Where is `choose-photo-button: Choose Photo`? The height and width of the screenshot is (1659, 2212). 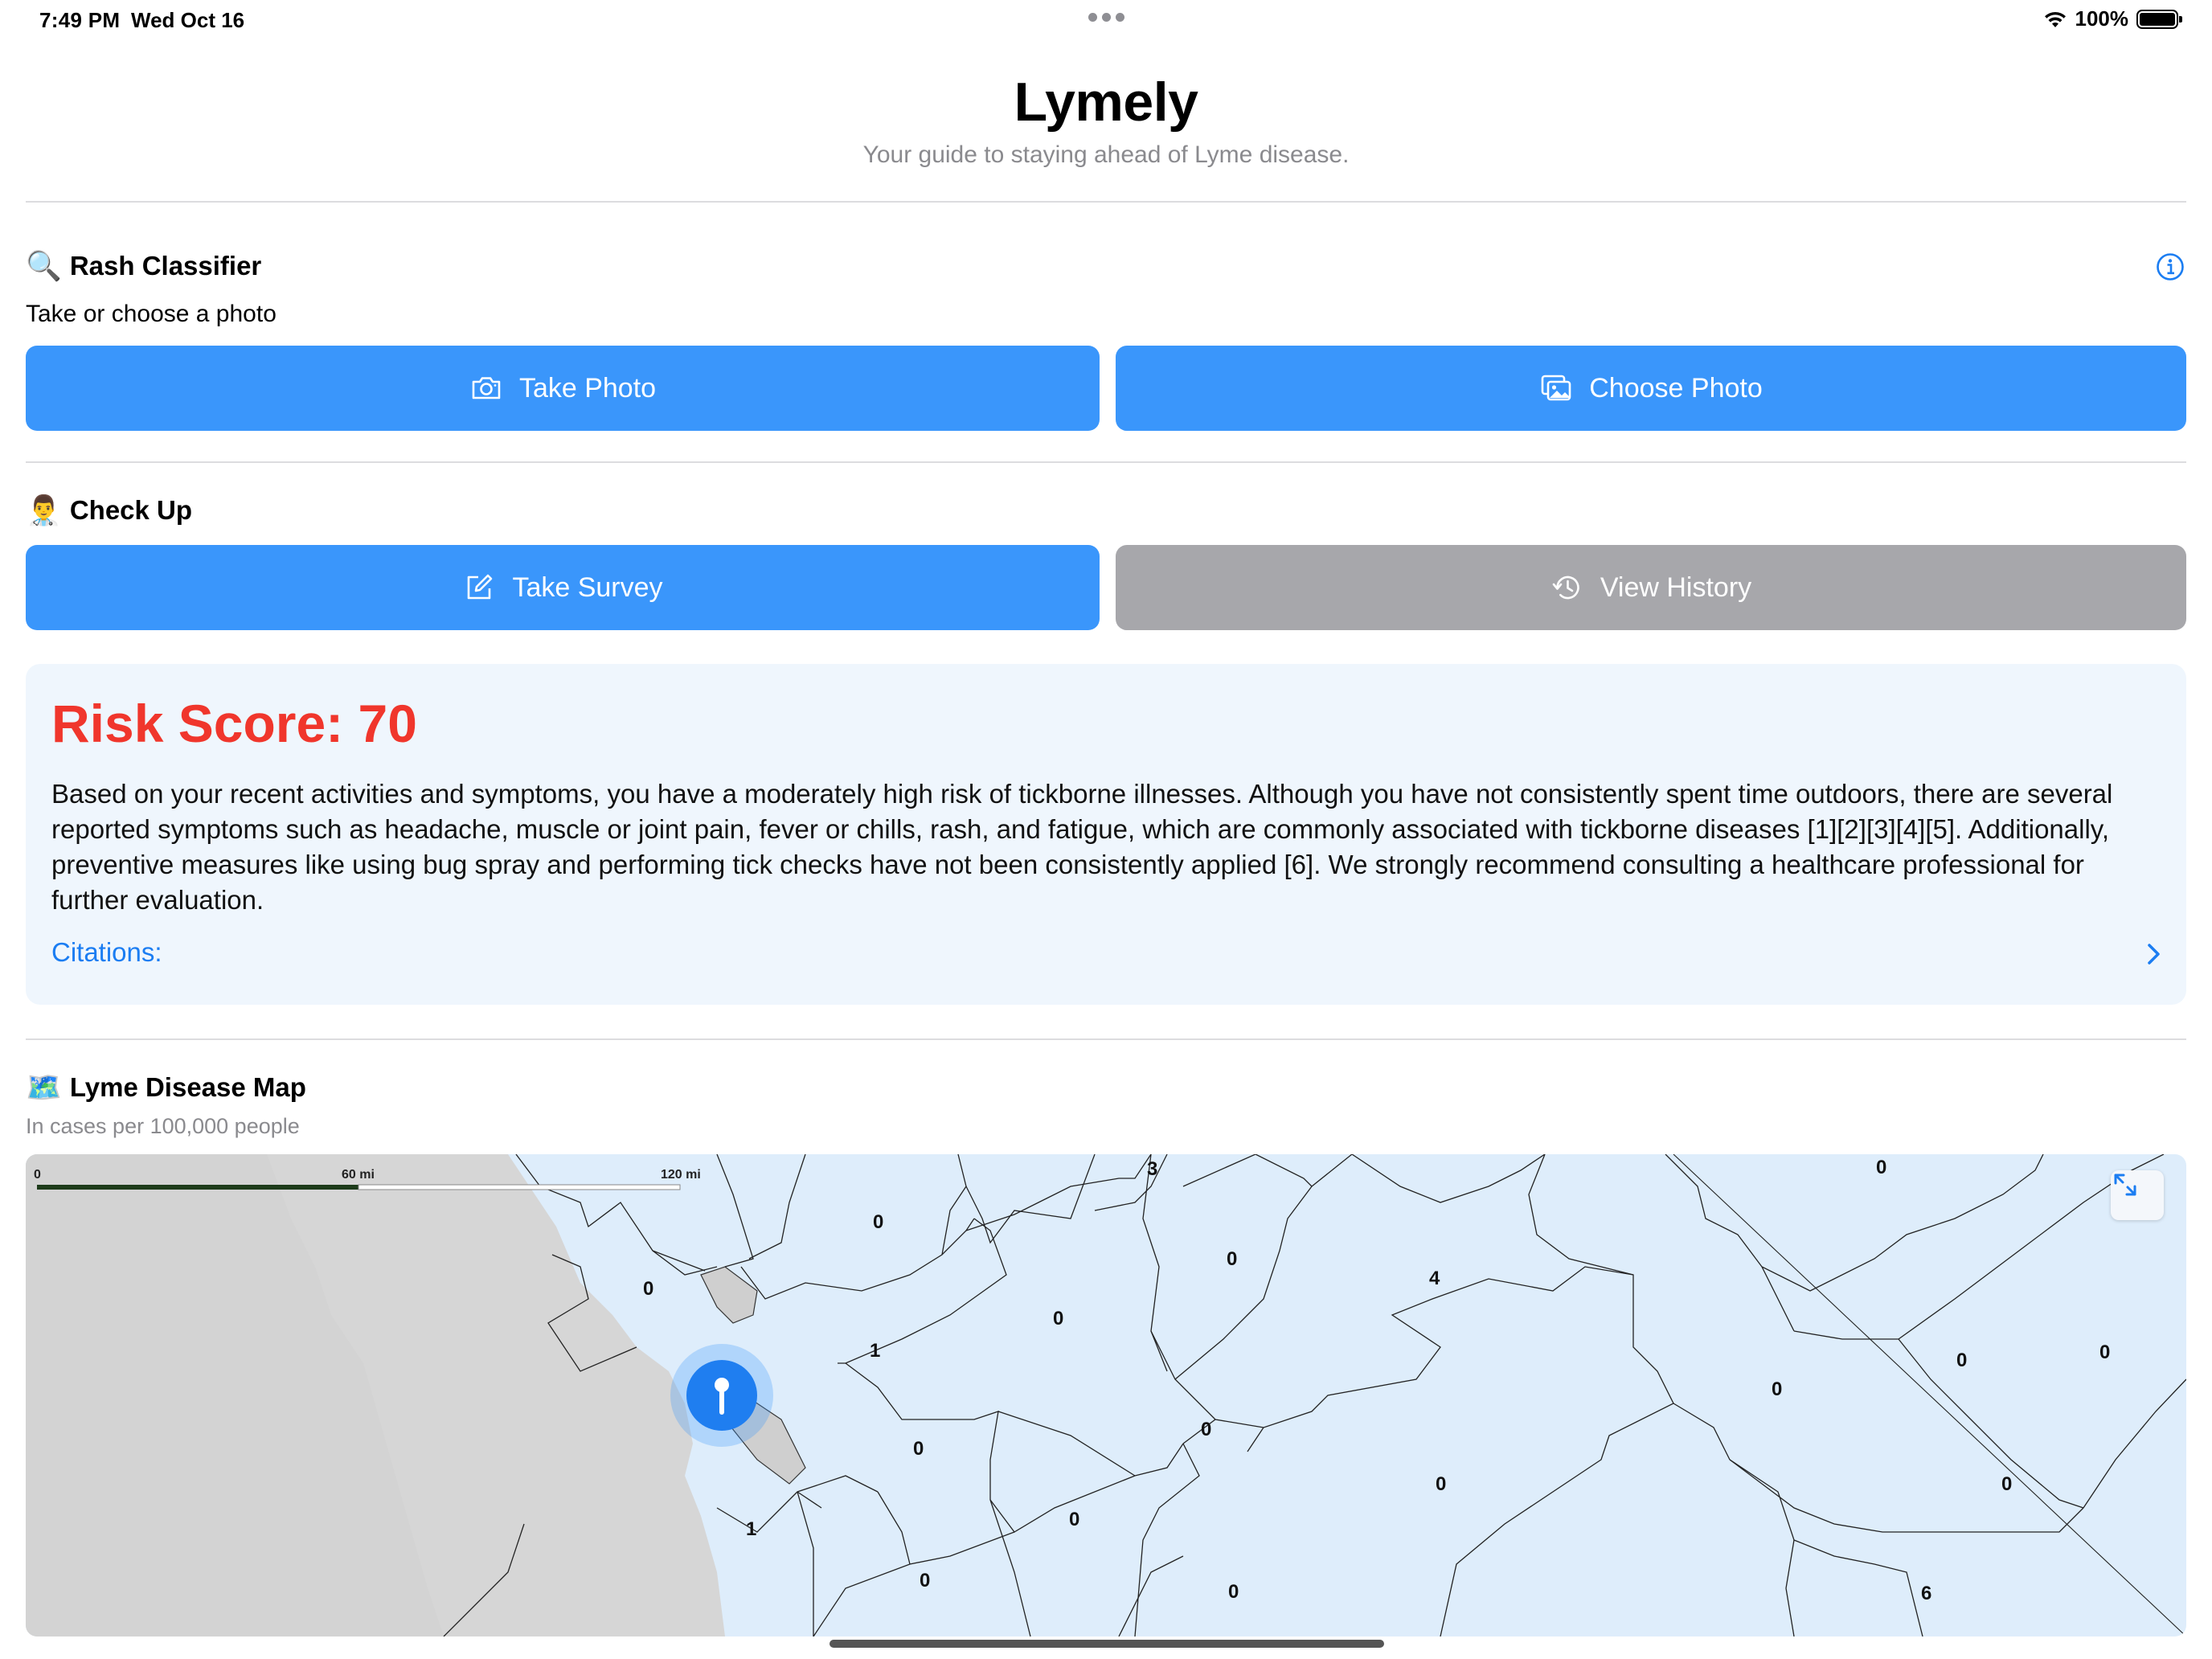 choose-photo-button: Choose Photo is located at coordinates (1651, 388).